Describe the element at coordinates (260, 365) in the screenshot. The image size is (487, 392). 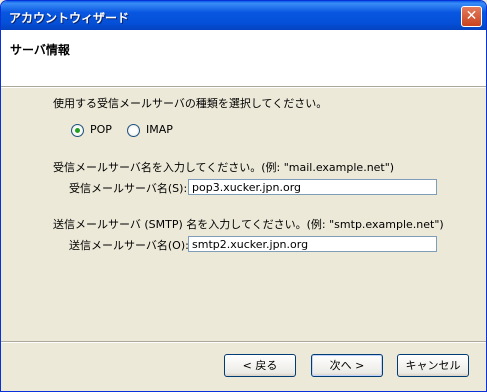
I see `back-button: < 戻る` at that location.